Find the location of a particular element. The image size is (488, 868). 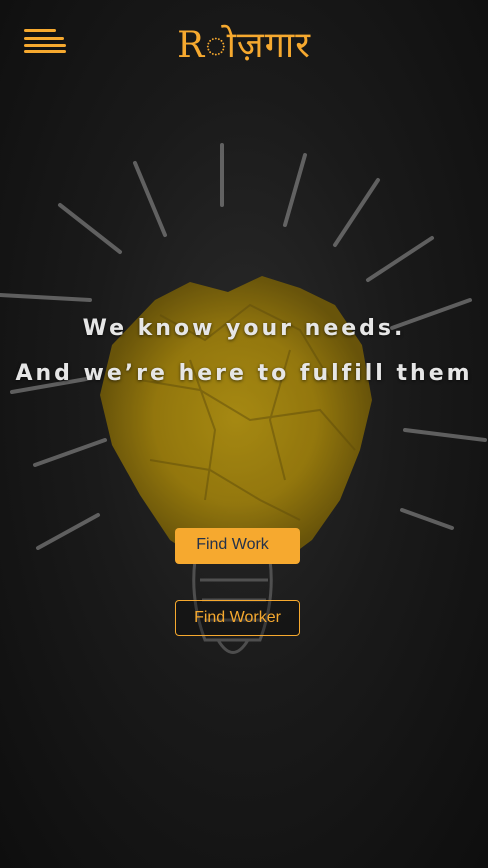

find-worker-button: Find Worker is located at coordinates (237, 618).